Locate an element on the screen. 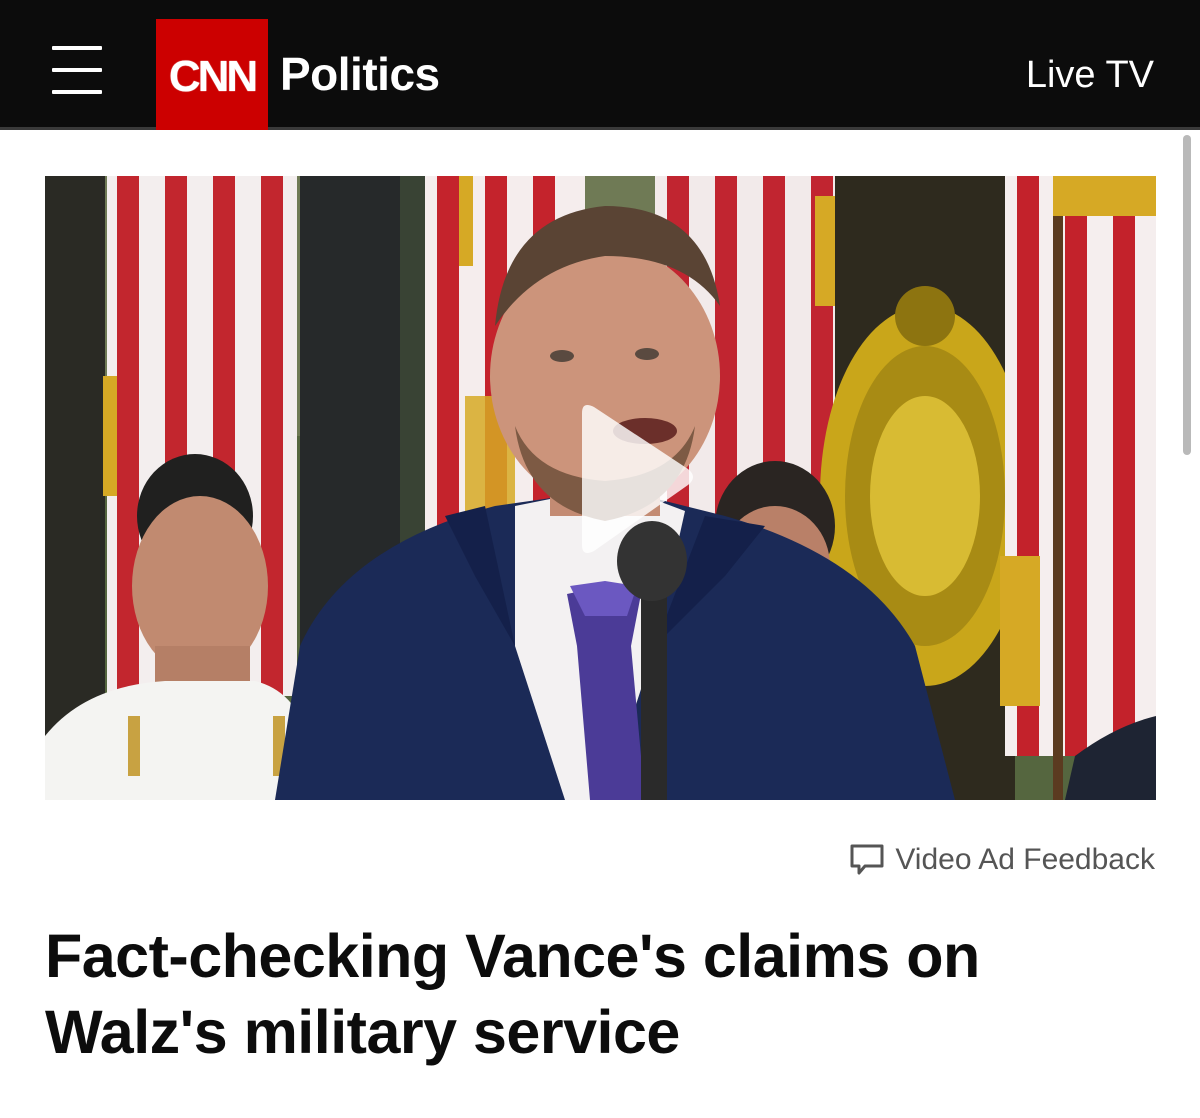 The height and width of the screenshot is (1118, 1200). section-title: Politics is located at coordinates (360, 74).